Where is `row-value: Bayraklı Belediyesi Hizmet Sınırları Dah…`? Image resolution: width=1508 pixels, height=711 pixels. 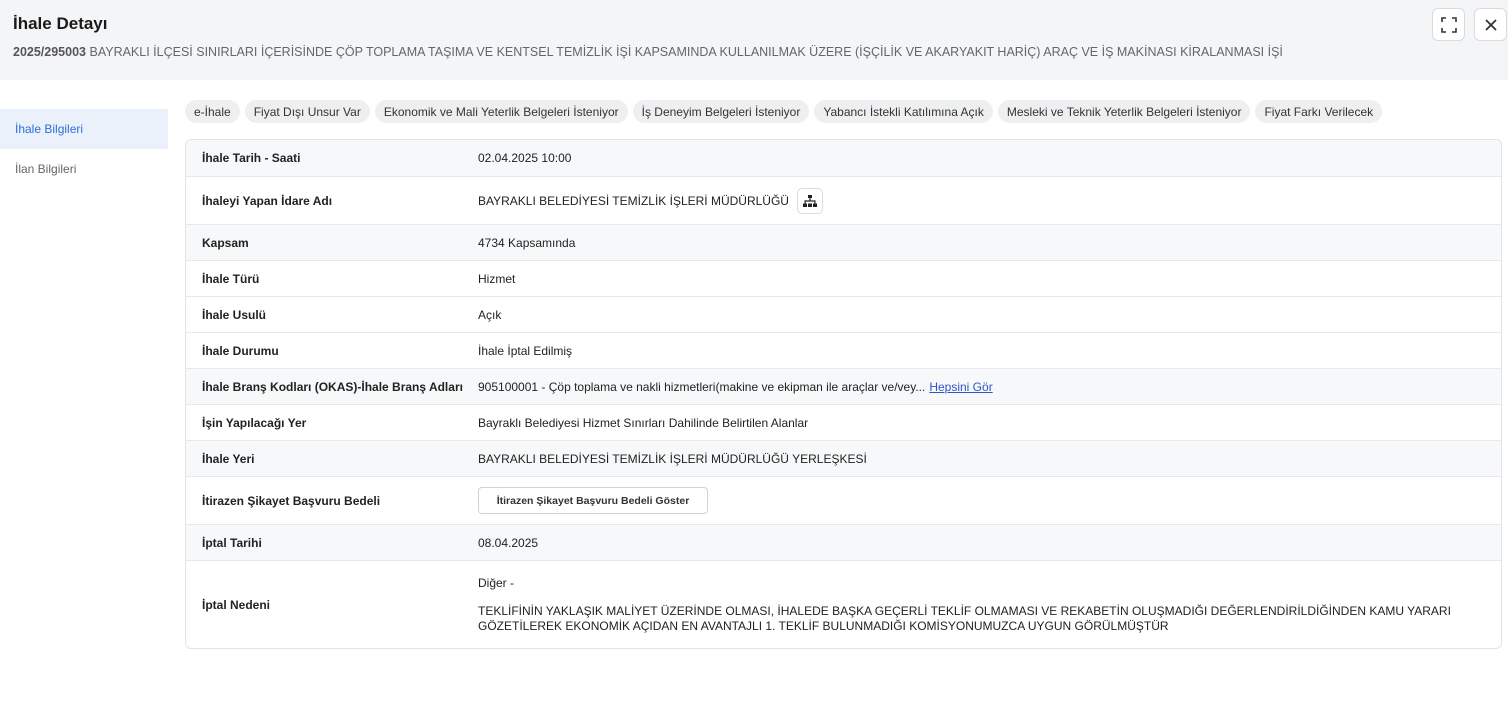
row-value: Bayraklı Belediyesi Hizmet Sınırları Dah… is located at coordinates (643, 422).